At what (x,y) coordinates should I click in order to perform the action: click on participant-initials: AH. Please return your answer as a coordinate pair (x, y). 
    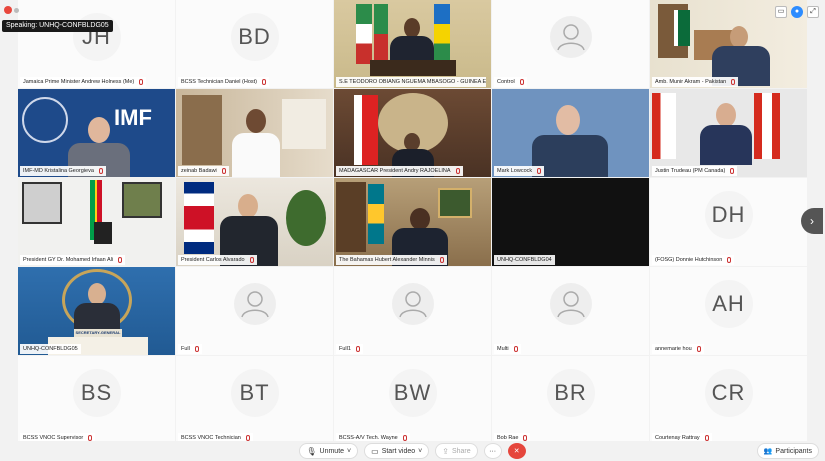
    Looking at the image, I should click on (728, 303).